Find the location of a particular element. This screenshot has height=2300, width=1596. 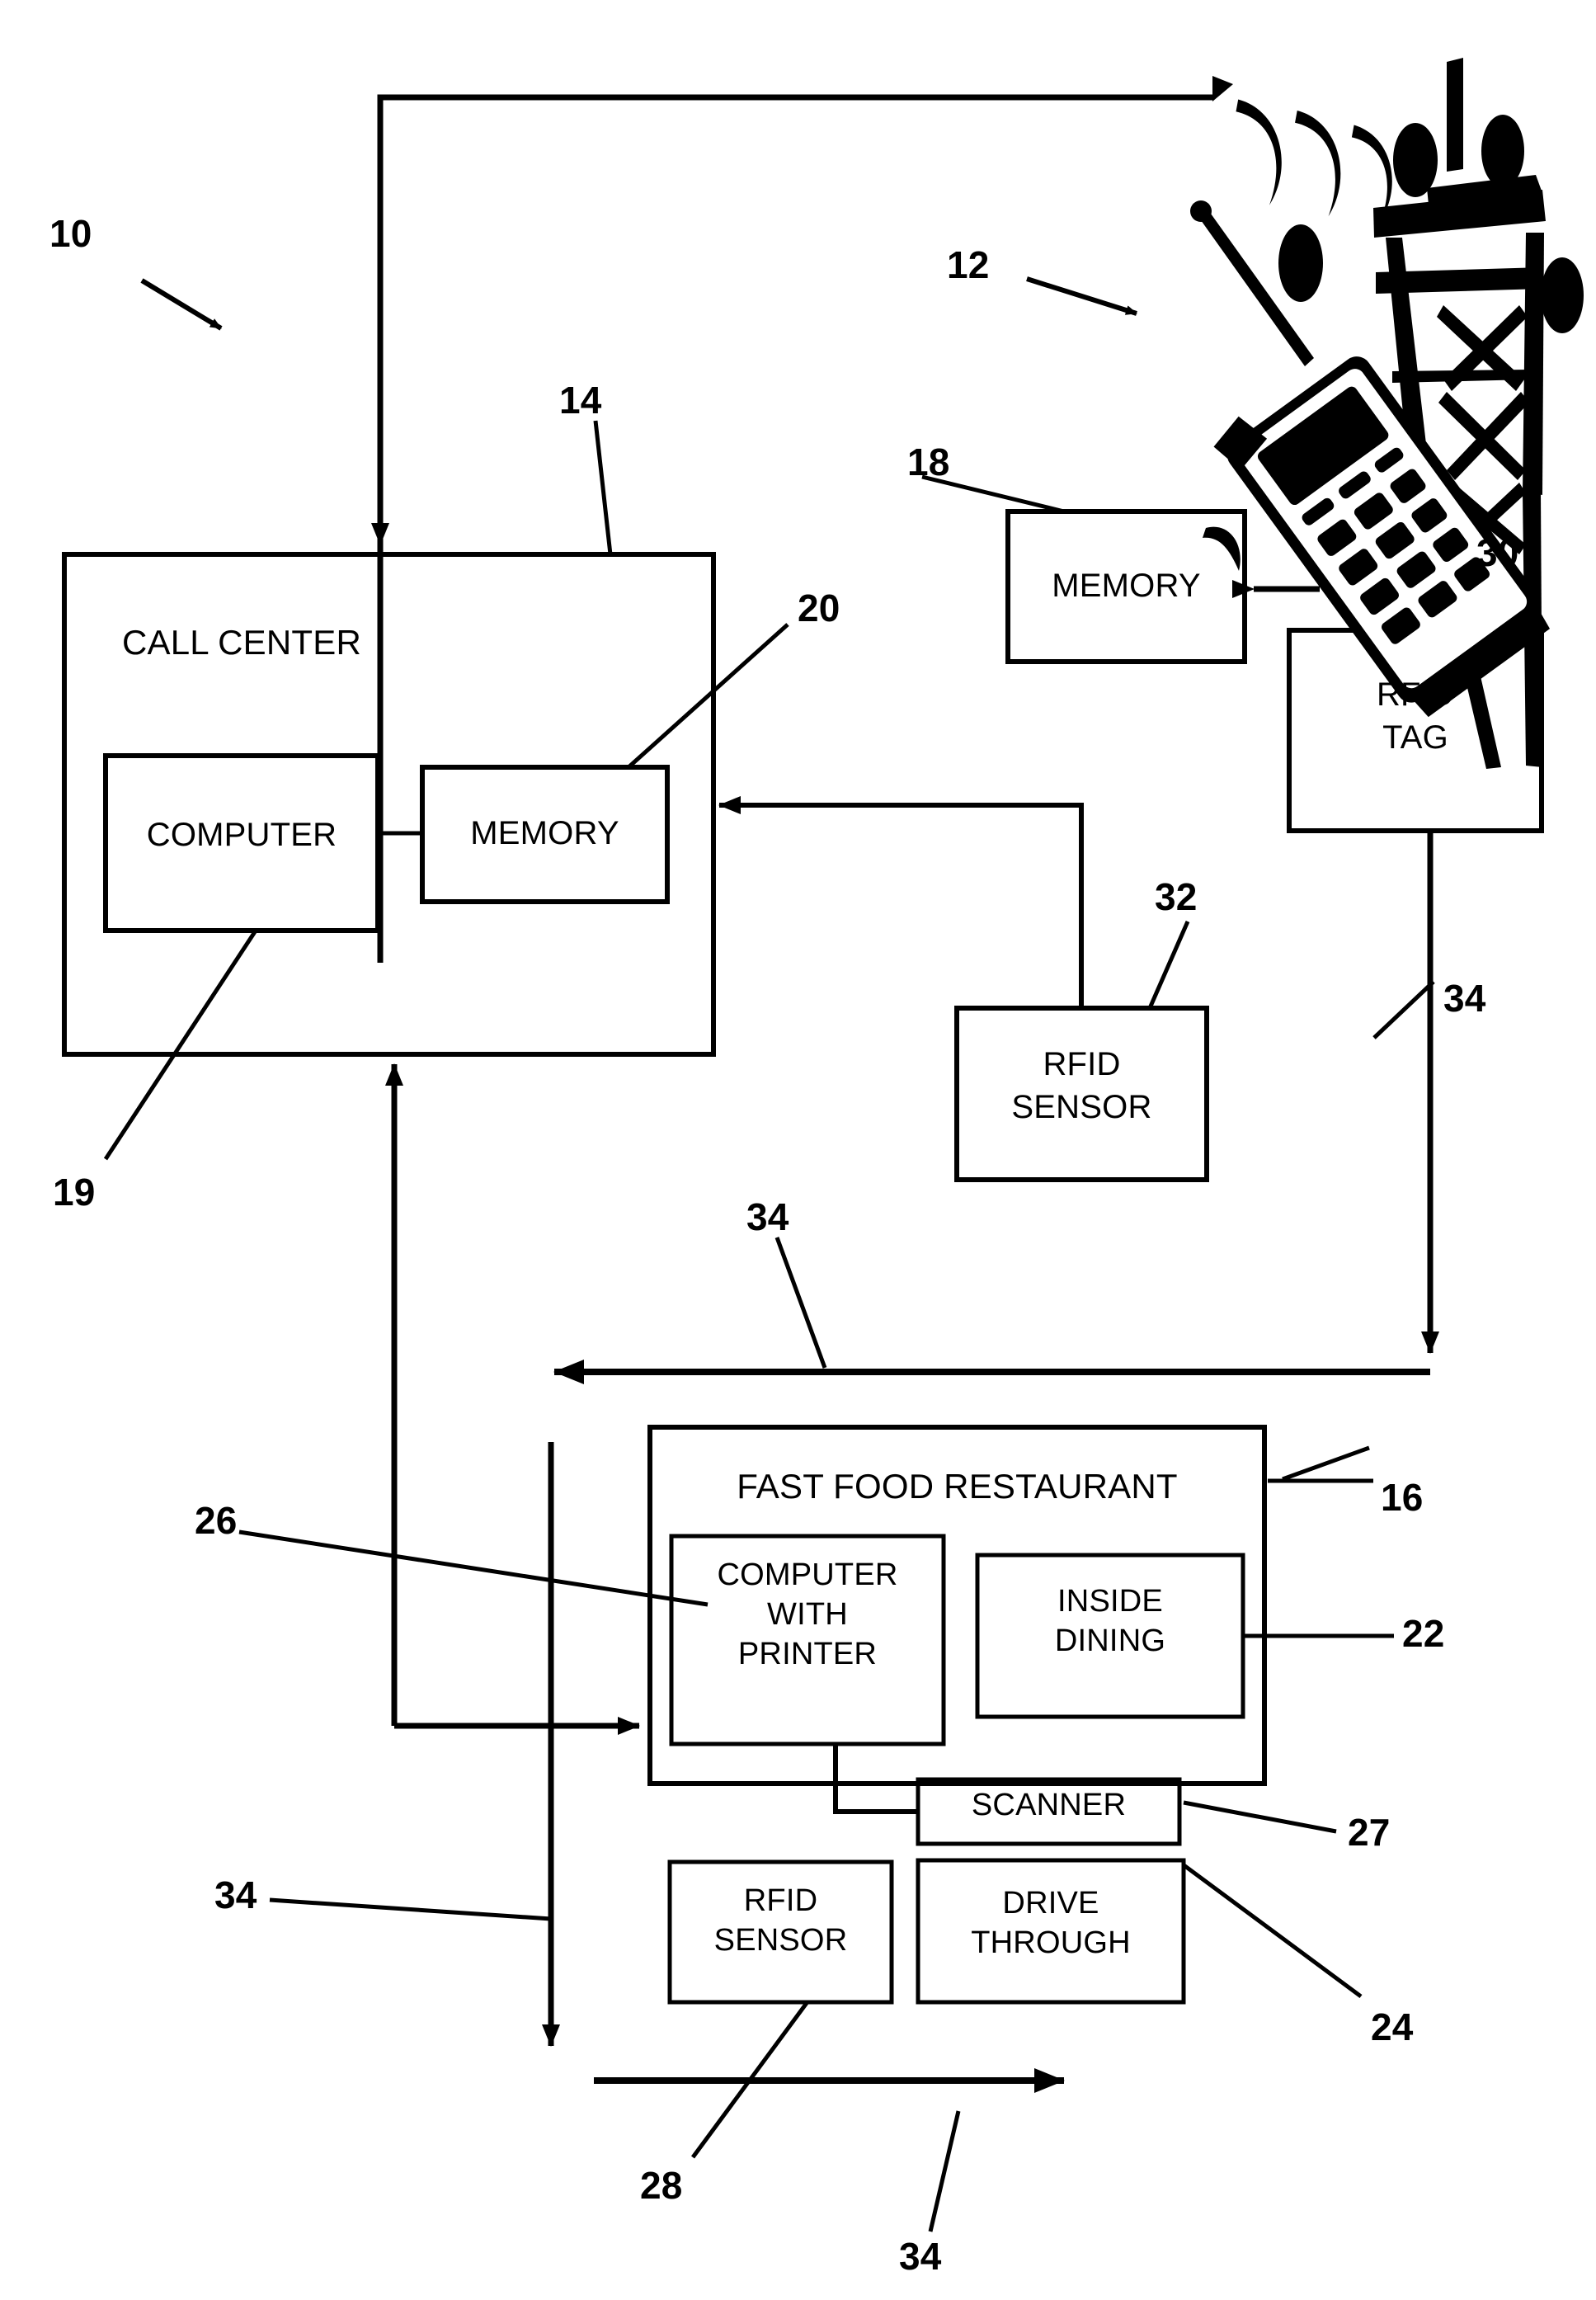

ref-numeral-18: 18 is located at coordinates (928, 462).